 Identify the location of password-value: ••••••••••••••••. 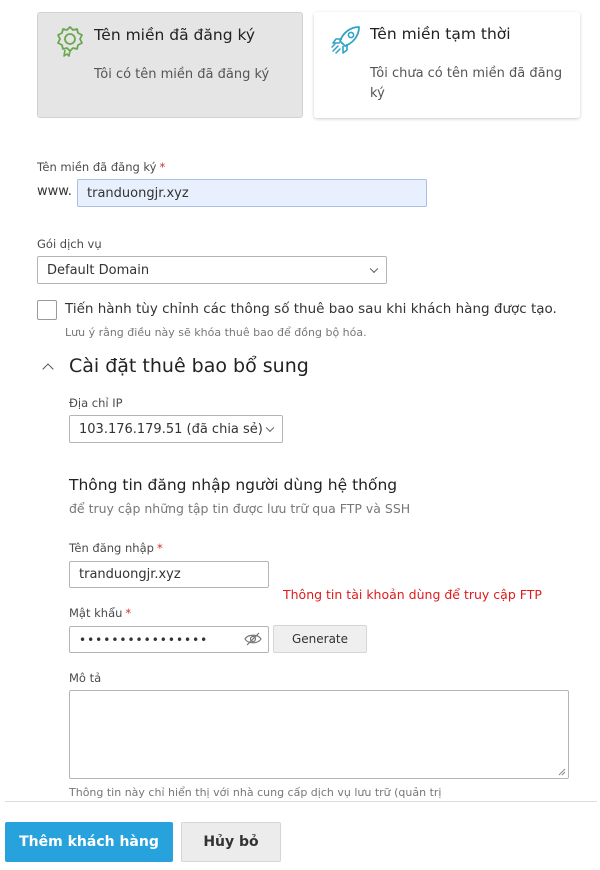
(144, 639).